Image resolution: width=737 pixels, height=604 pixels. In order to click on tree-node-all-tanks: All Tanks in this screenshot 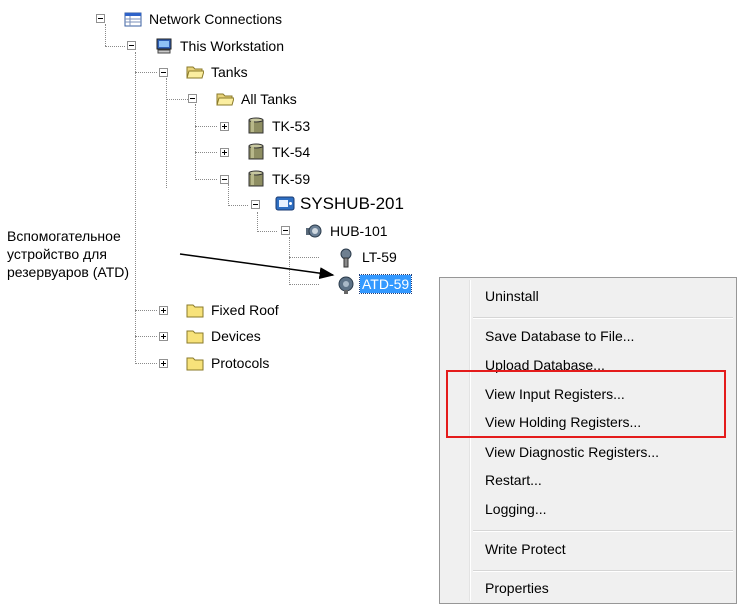, I will do `click(257, 99)`.